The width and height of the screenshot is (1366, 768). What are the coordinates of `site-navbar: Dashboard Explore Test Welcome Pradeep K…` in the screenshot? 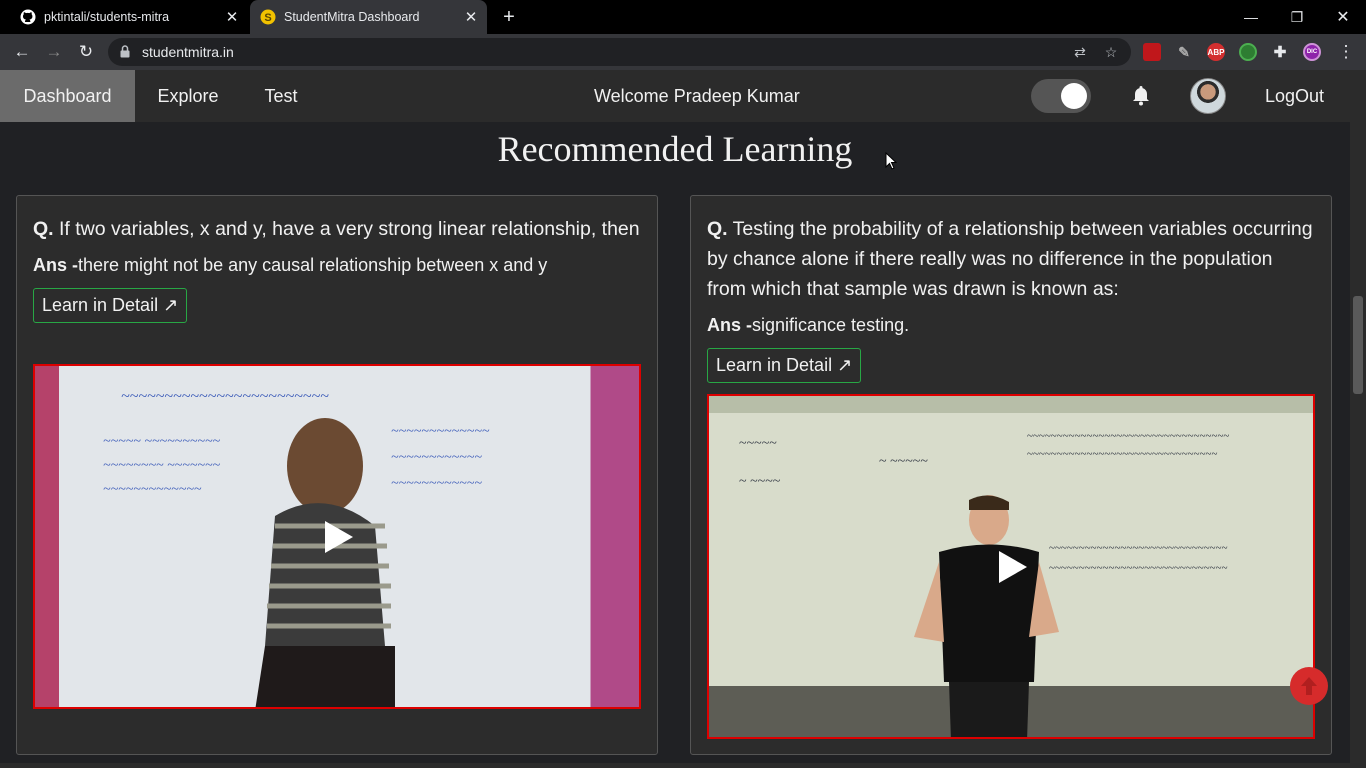 It's located at (675, 96).